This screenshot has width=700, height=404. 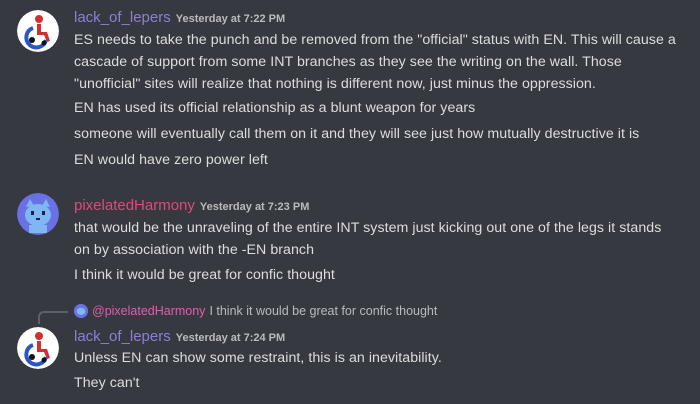 What do you see at coordinates (148, 311) in the screenshot?
I see `reply-username: @pixelatedHarmony` at bounding box center [148, 311].